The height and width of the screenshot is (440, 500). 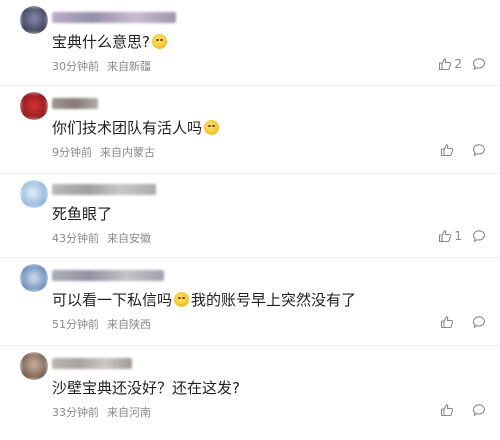 I want to click on comment-actions: 2, so click(x=462, y=64).